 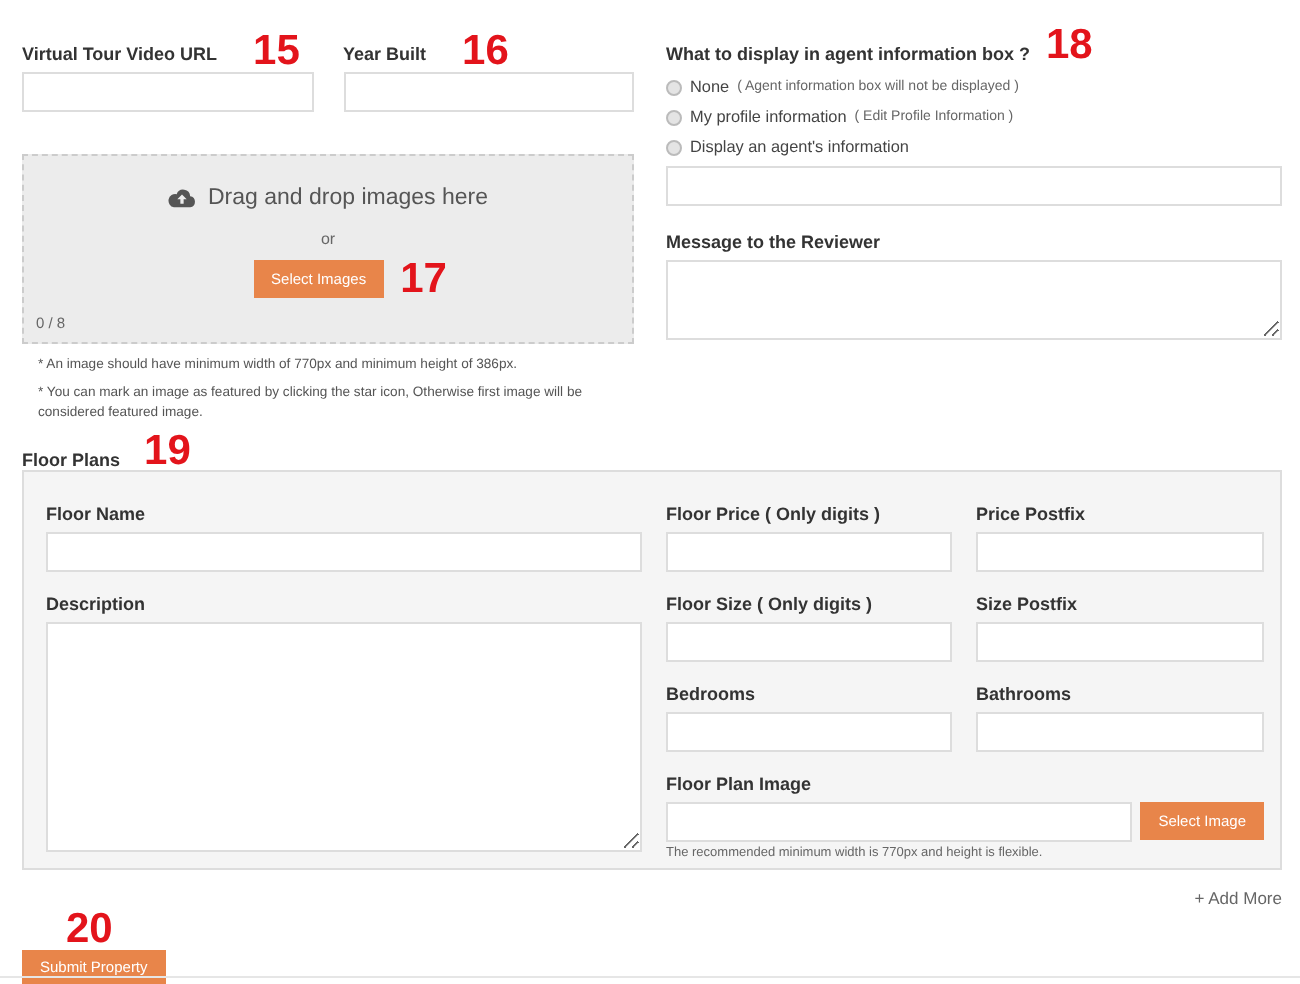 What do you see at coordinates (1238, 899) in the screenshot?
I see `add-more-link: + Add More` at bounding box center [1238, 899].